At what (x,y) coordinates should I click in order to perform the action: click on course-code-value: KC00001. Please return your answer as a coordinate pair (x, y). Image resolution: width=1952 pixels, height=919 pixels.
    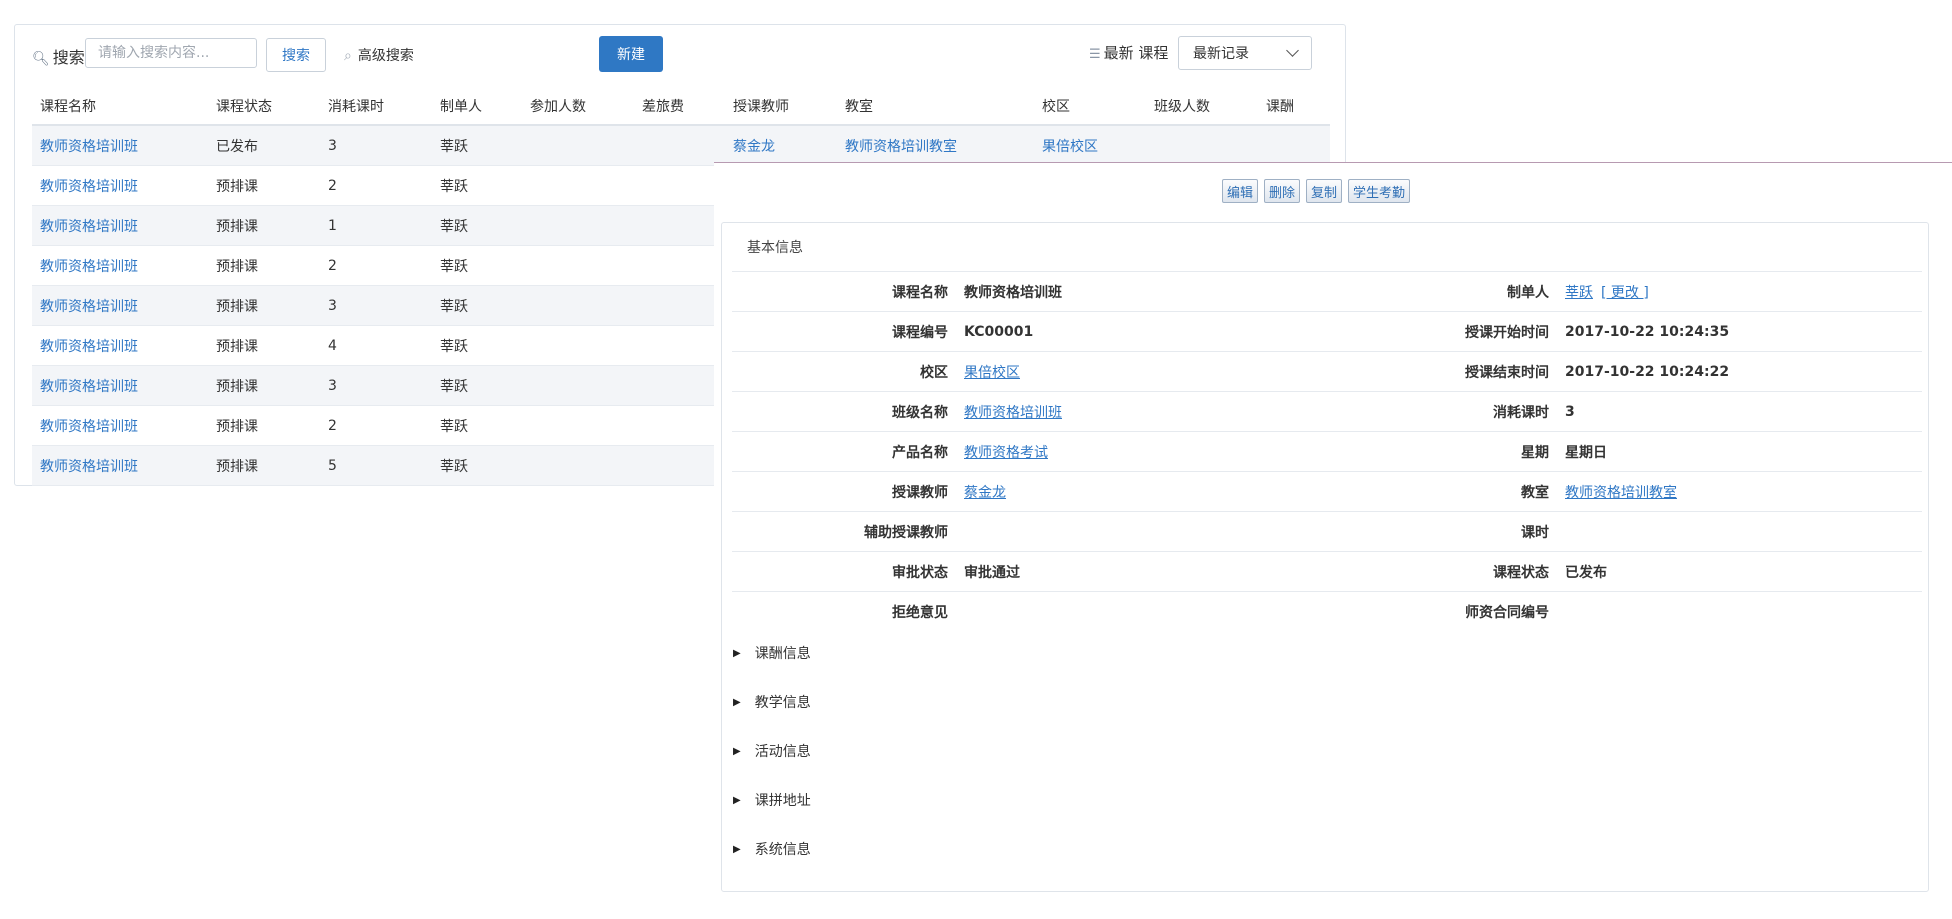
    Looking at the image, I should click on (999, 331).